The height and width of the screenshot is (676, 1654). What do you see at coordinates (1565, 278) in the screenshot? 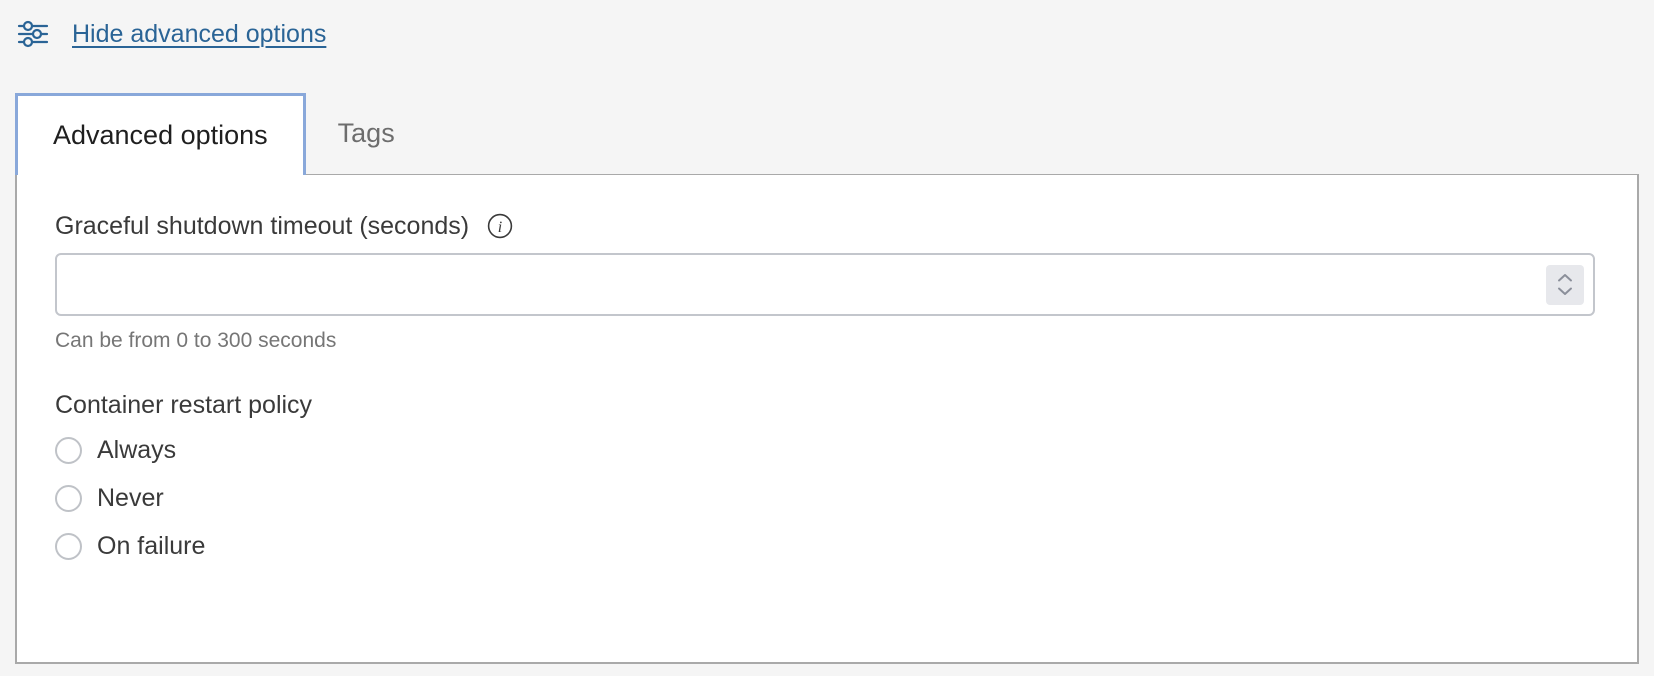
I see `chevron-up-icon` at bounding box center [1565, 278].